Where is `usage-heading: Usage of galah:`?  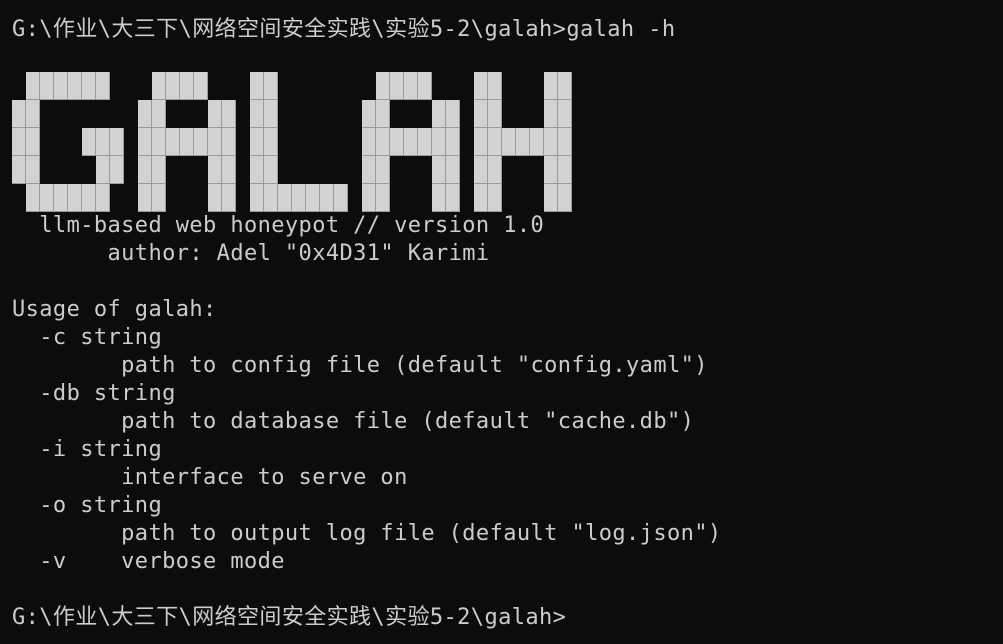 usage-heading: Usage of galah: is located at coordinates (114, 309).